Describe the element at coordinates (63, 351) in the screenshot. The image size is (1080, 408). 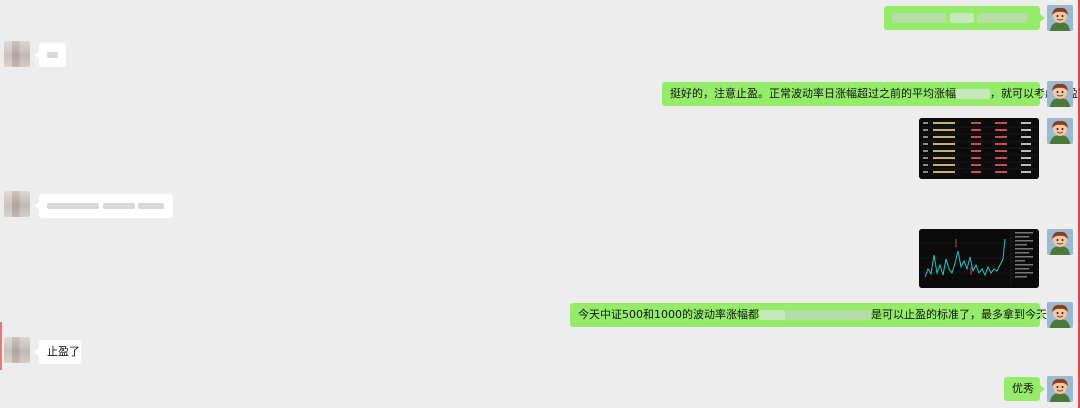
I see `message-text: 止盈了` at that location.